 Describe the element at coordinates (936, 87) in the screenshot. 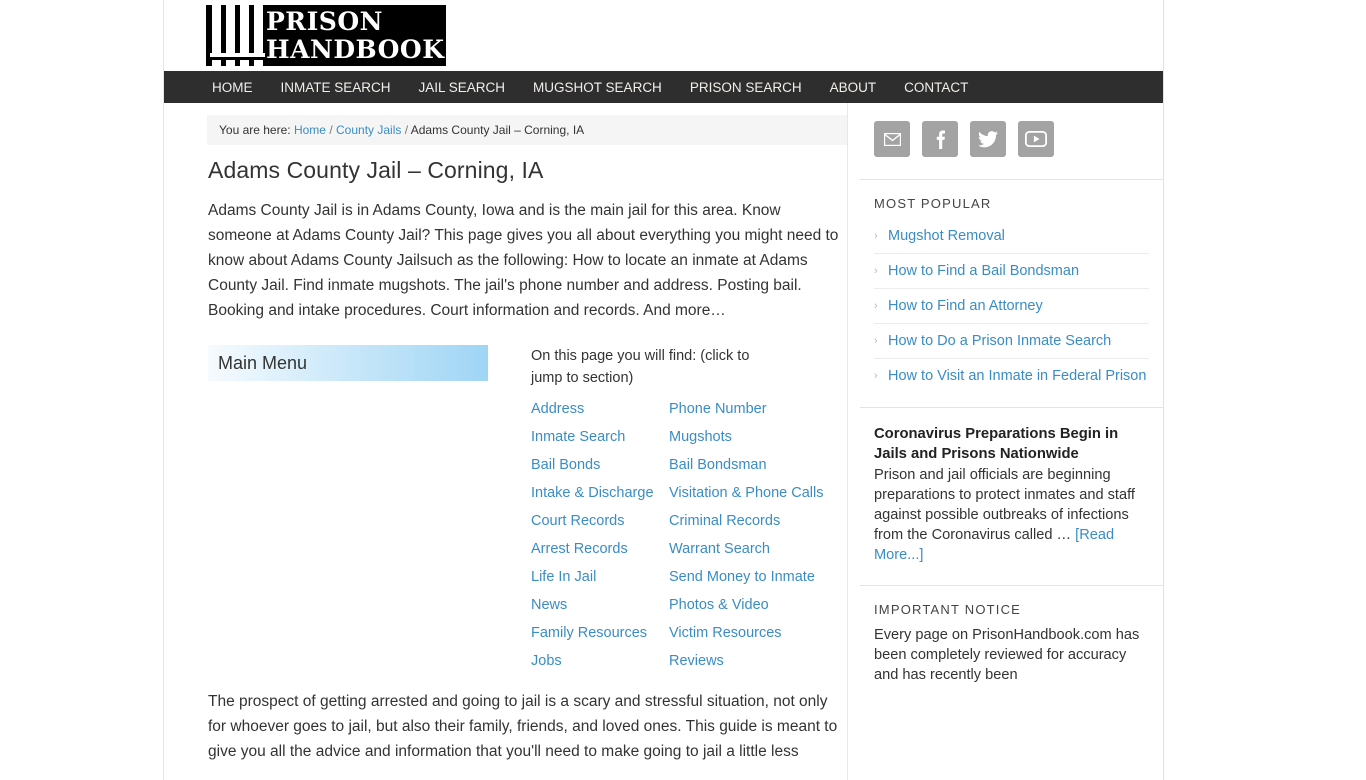

I see `nav-item-contact: CONTACT` at that location.